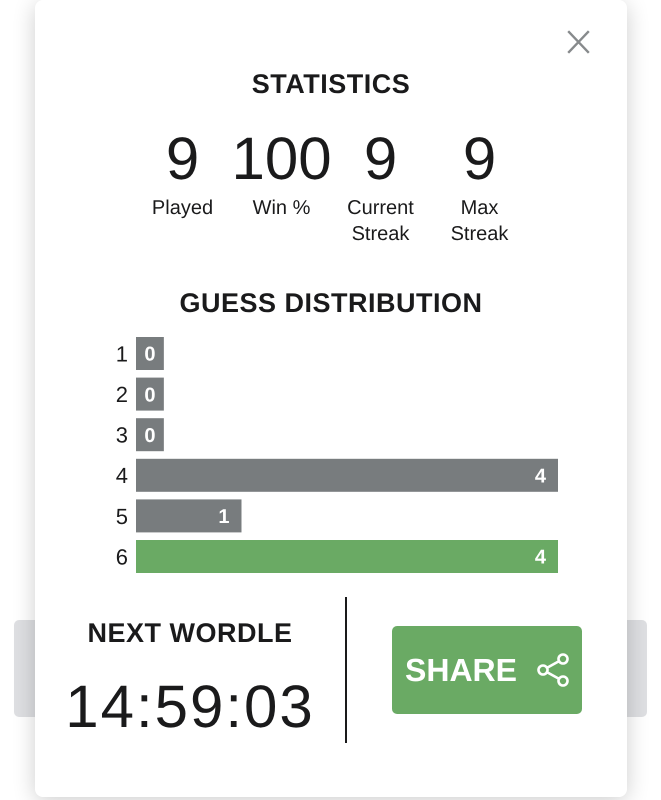 The image size is (661, 800). Describe the element at coordinates (281, 159) in the screenshot. I see `stat-value: 100` at that location.